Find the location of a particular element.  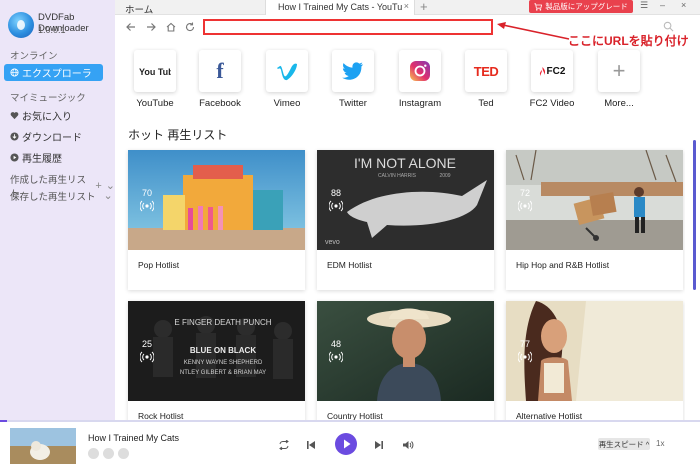

svg-text: E FINGER DEATH PUNCH is located at coordinates (222, 322).